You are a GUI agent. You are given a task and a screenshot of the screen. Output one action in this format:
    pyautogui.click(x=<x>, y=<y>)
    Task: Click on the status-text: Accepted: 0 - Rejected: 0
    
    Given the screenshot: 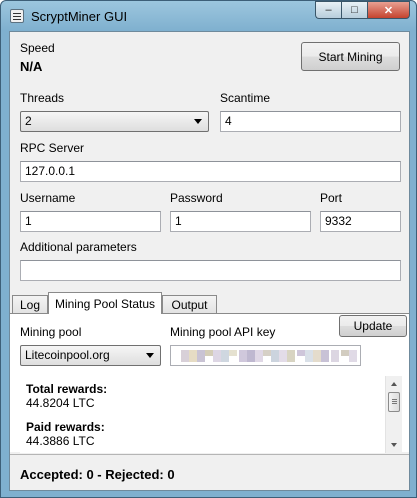 What is the action you would take?
    pyautogui.click(x=97, y=474)
    